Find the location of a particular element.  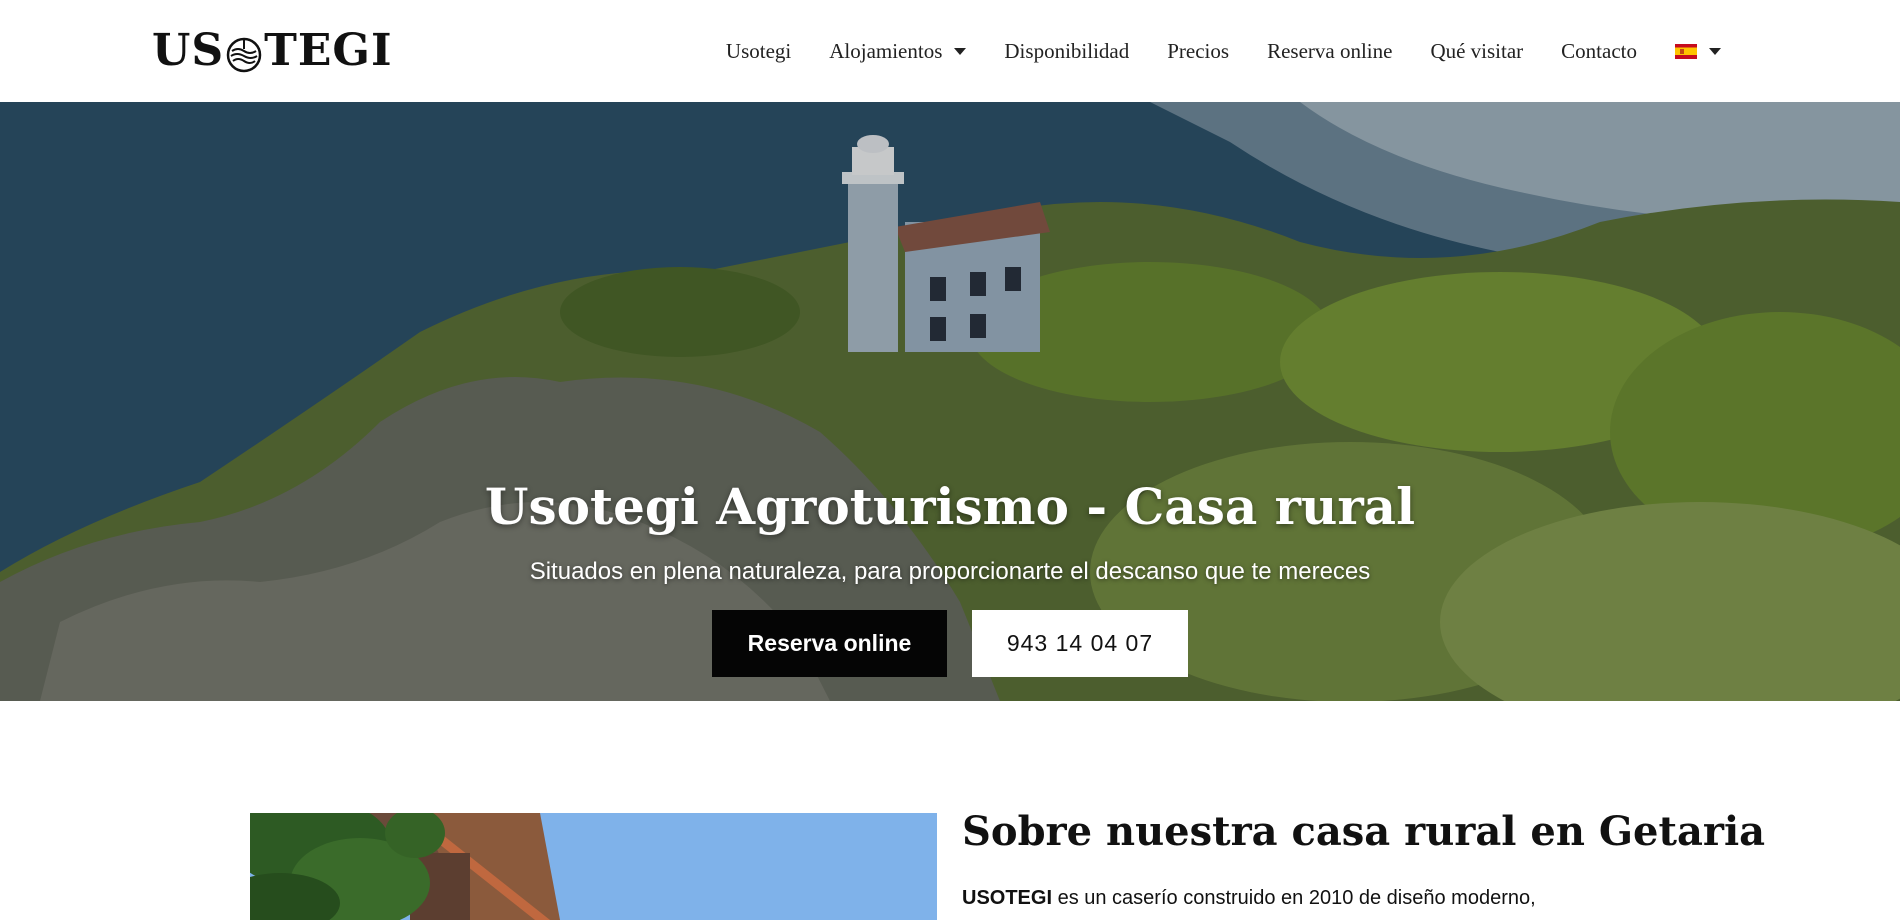

nav-label: Precios is located at coordinates (1198, 50).